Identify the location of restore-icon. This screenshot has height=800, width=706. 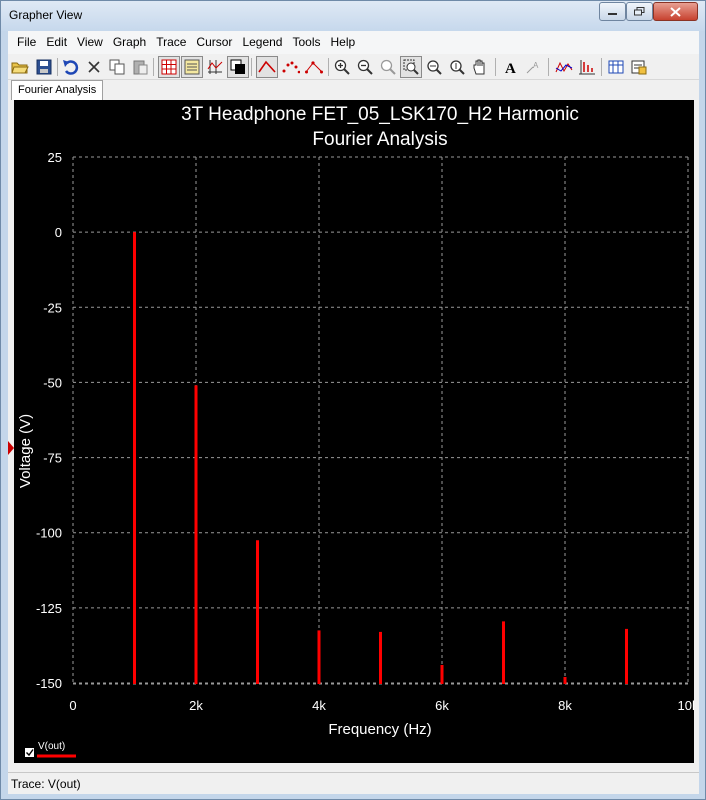
(639, 11).